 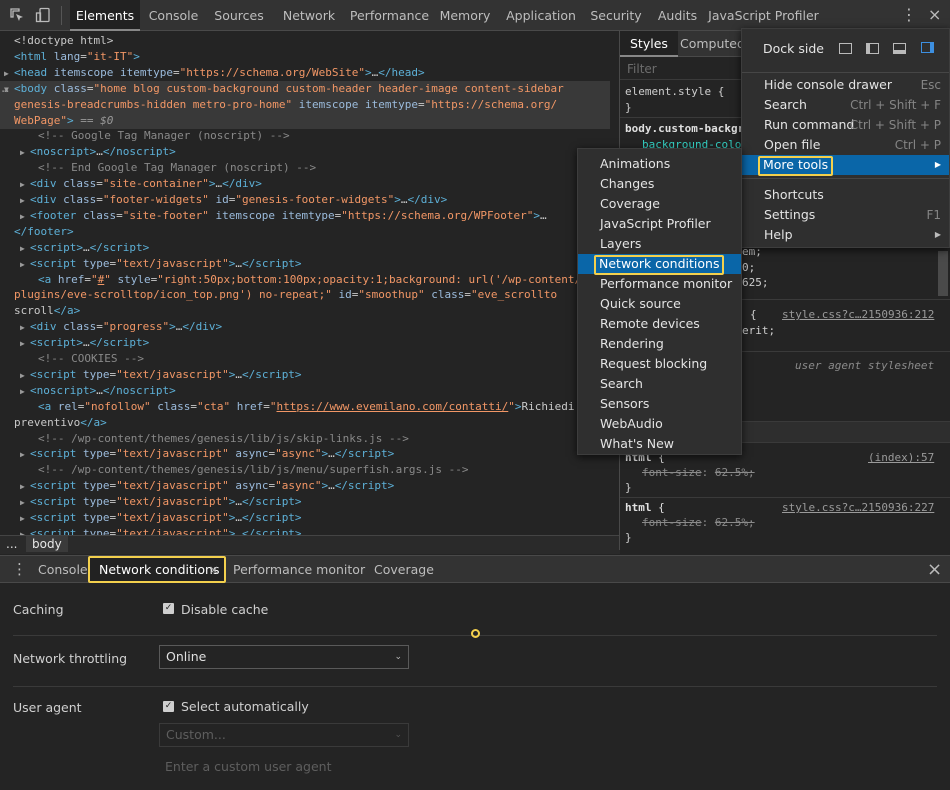 What do you see at coordinates (659, 444) in the screenshot?
I see `more-tools-item-what-s-new: What's New` at bounding box center [659, 444].